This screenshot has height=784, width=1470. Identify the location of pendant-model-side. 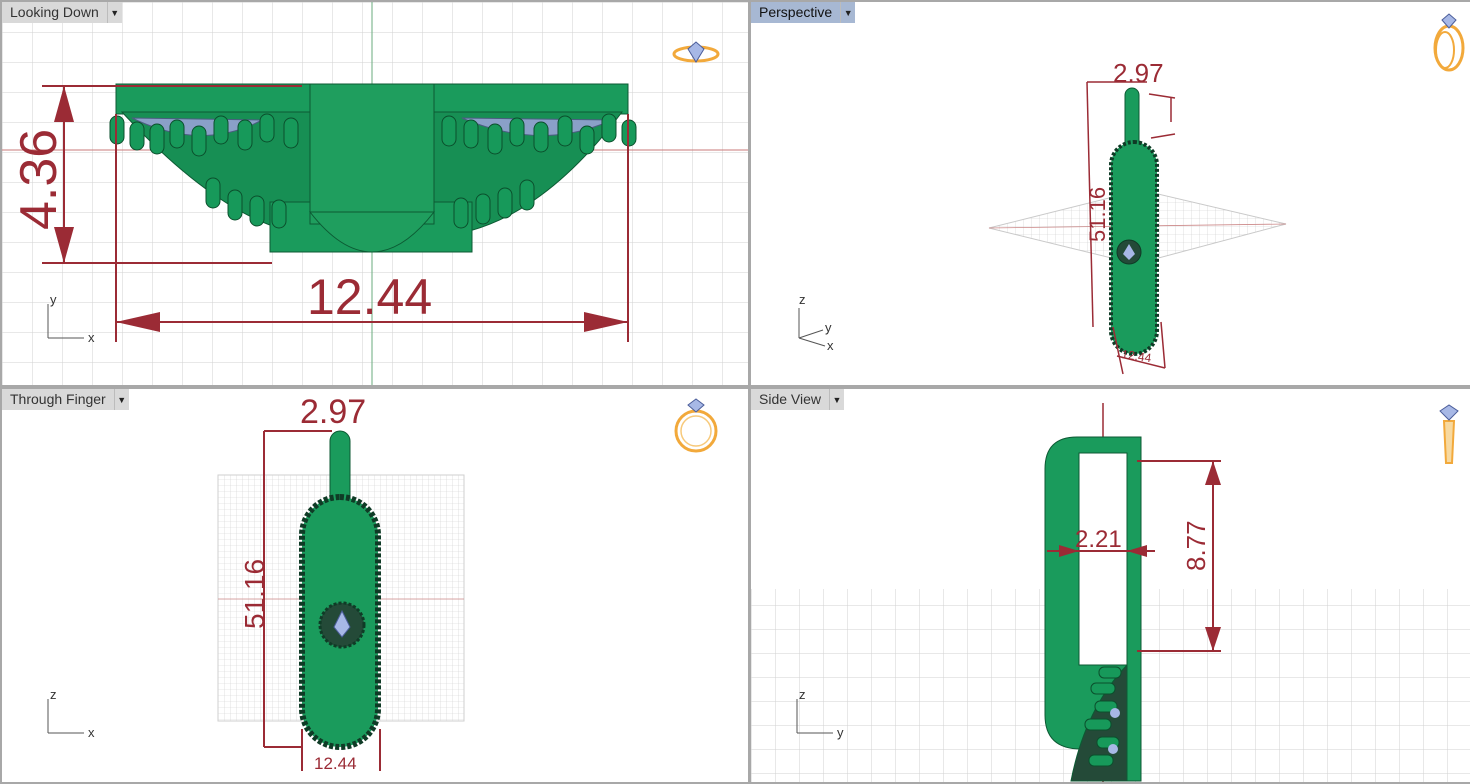
(1093, 609).